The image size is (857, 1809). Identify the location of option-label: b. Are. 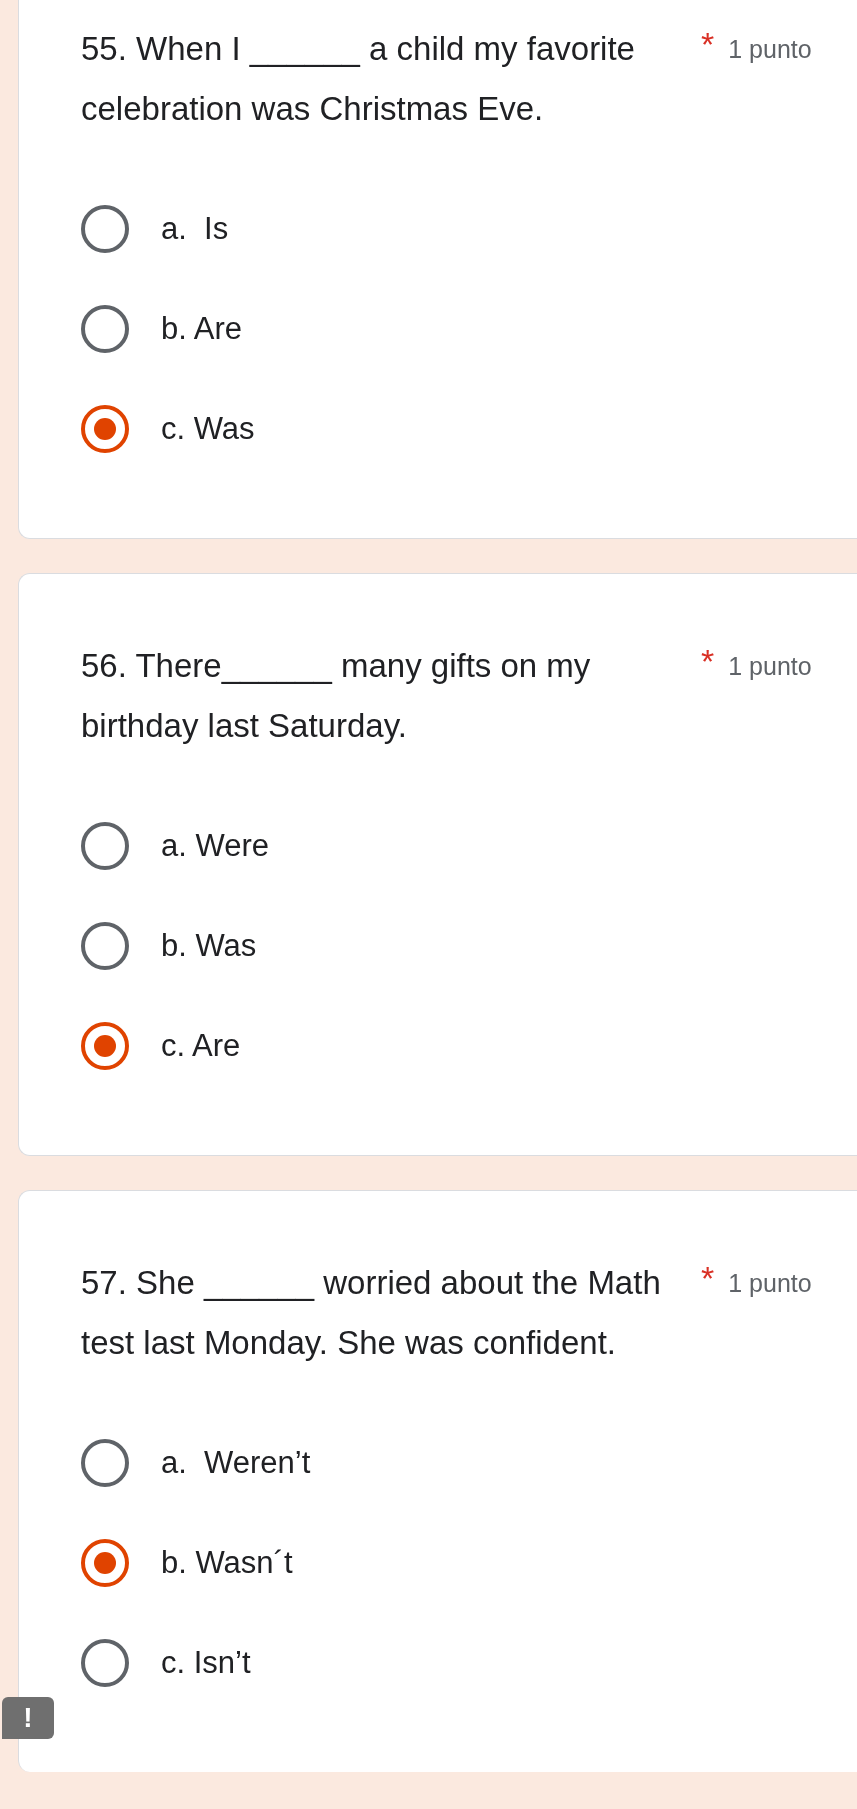
(201, 329).